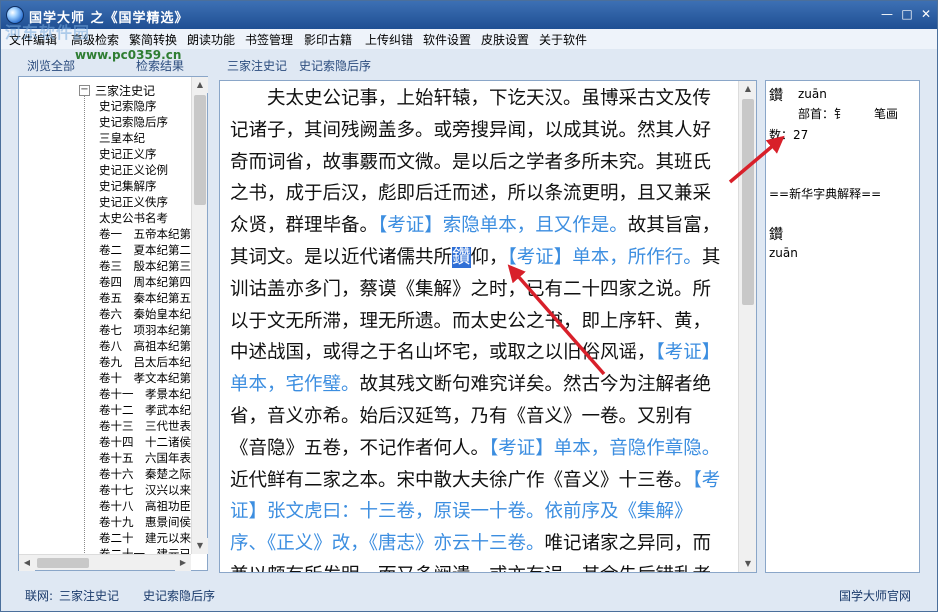 This screenshot has width=938, height=612. What do you see at coordinates (825, 194) in the screenshot?
I see `dict-section-title: ==新华字典解释==` at bounding box center [825, 194].